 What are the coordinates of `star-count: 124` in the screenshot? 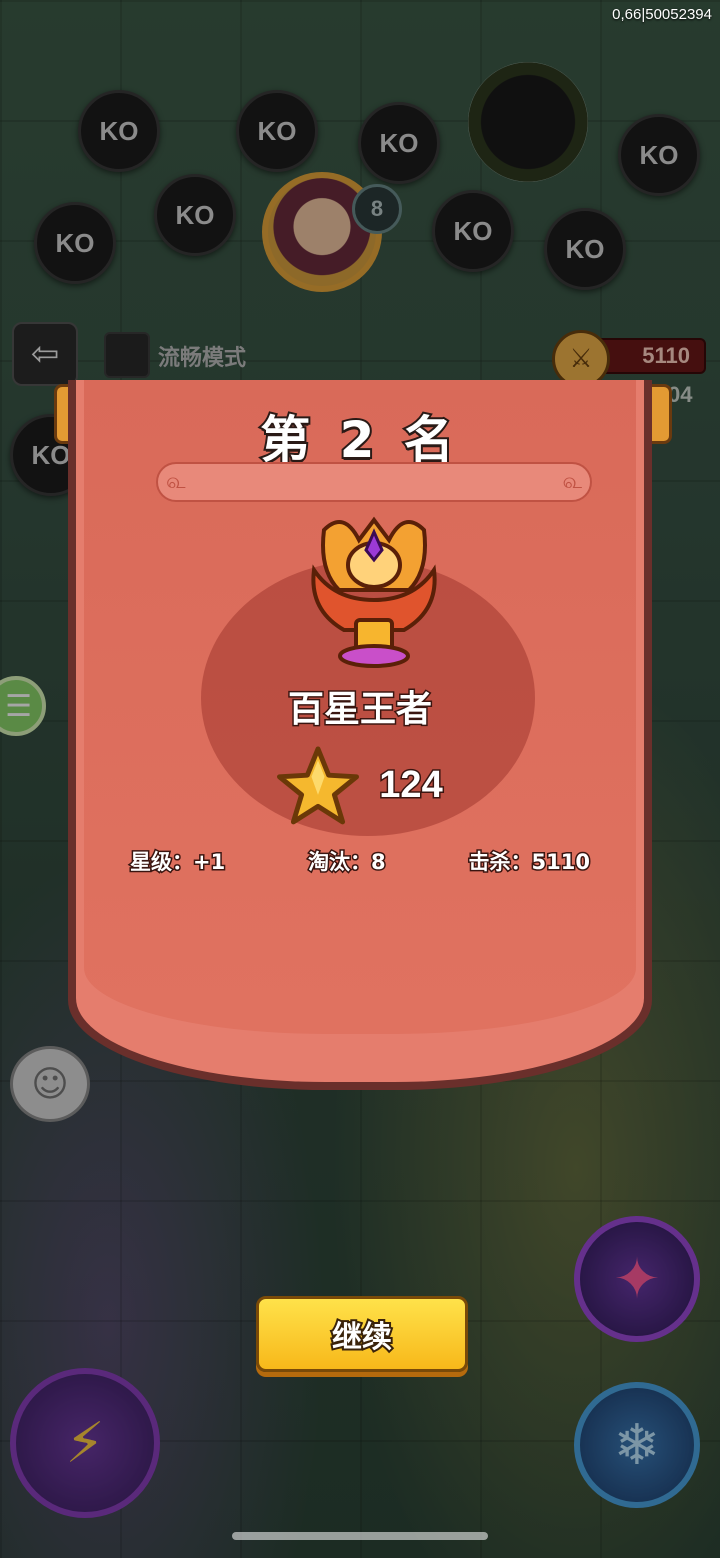 It's located at (411, 784).